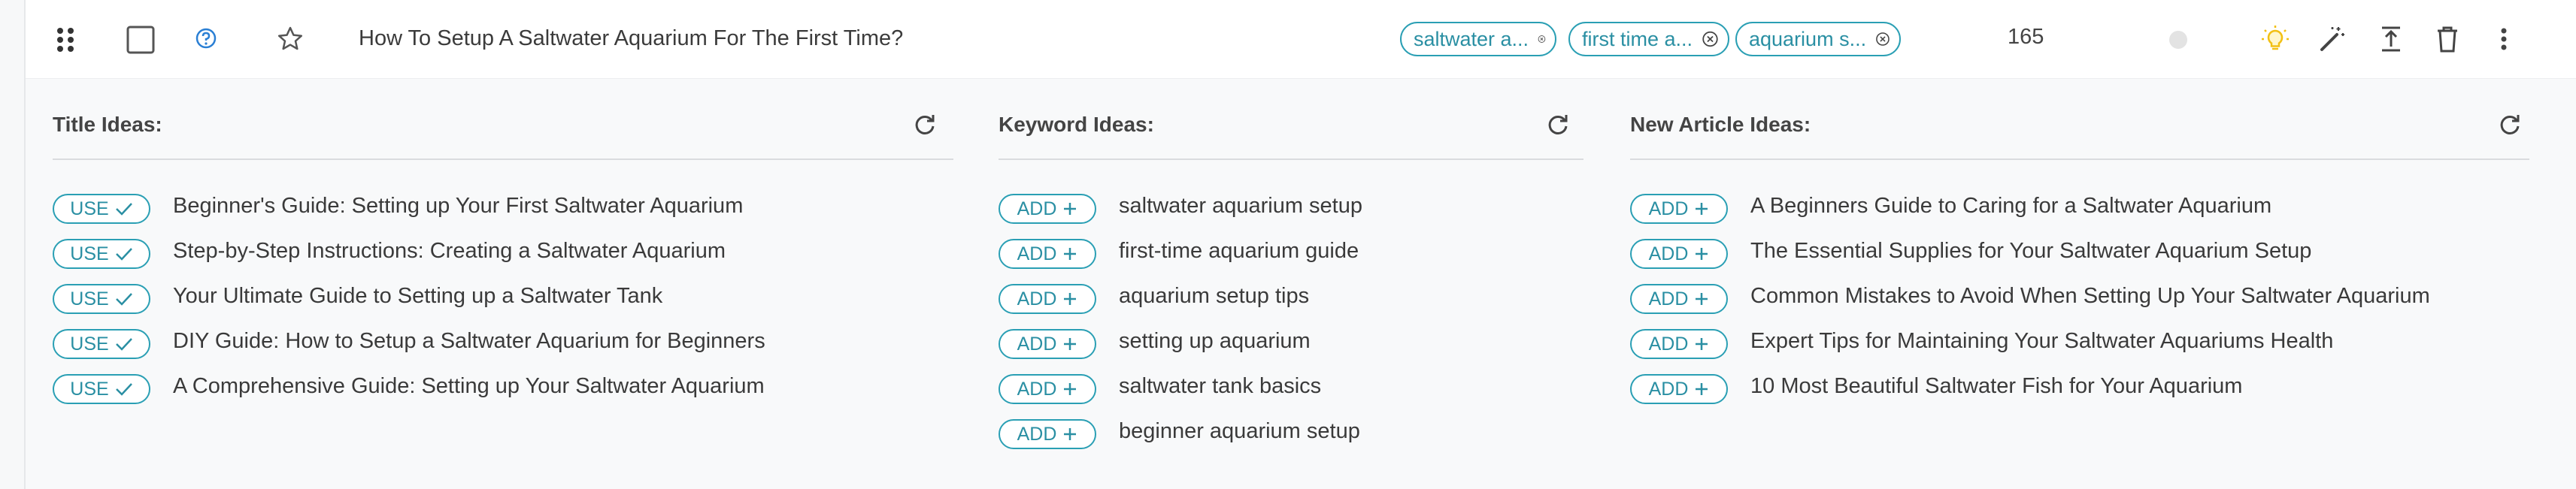 This screenshot has height=489, width=2576. Describe the element at coordinates (2447, 39) in the screenshot. I see `trash-icon` at that location.